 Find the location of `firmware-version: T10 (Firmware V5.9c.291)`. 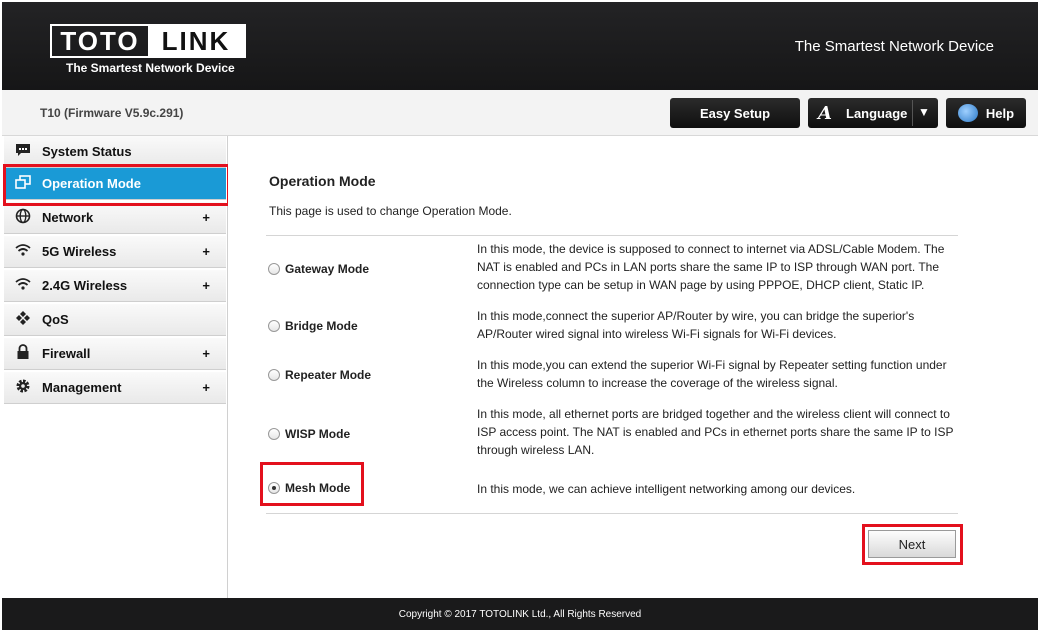

firmware-version: T10 (Firmware V5.9c.291) is located at coordinates (112, 113).